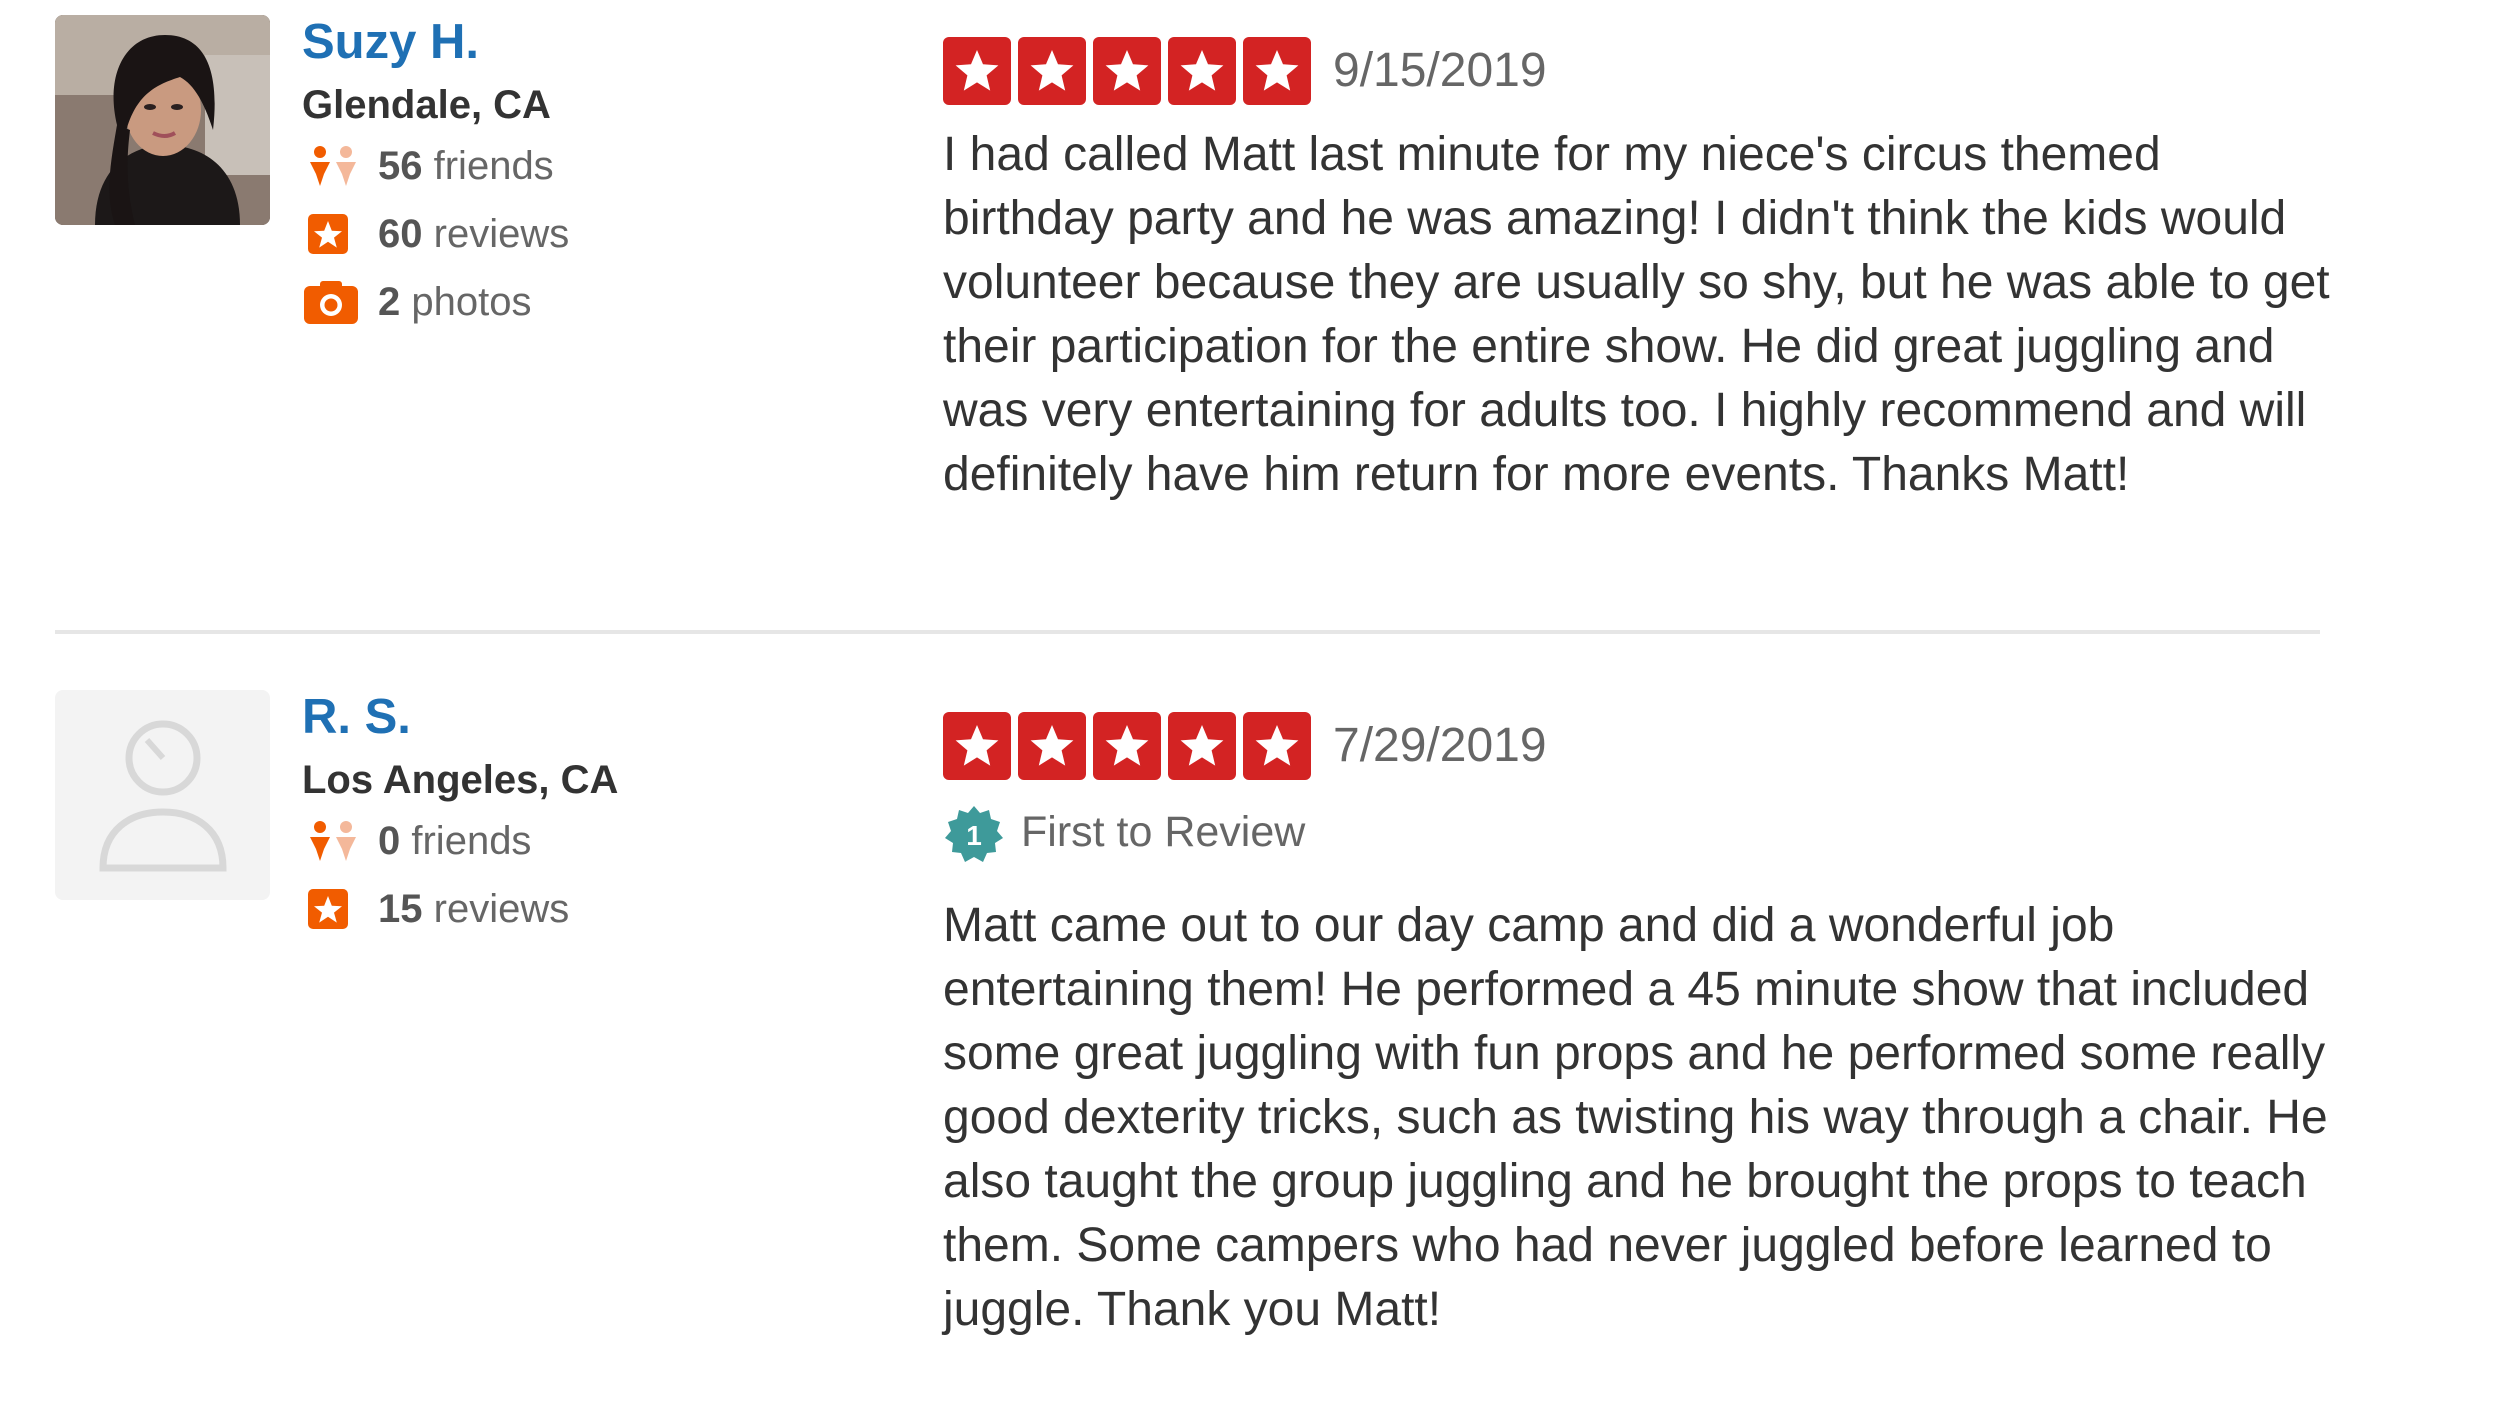 This screenshot has height=1407, width=2500. Describe the element at coordinates (602, 302) in the screenshot. I see `photos-stat: 2 photos` at that location.